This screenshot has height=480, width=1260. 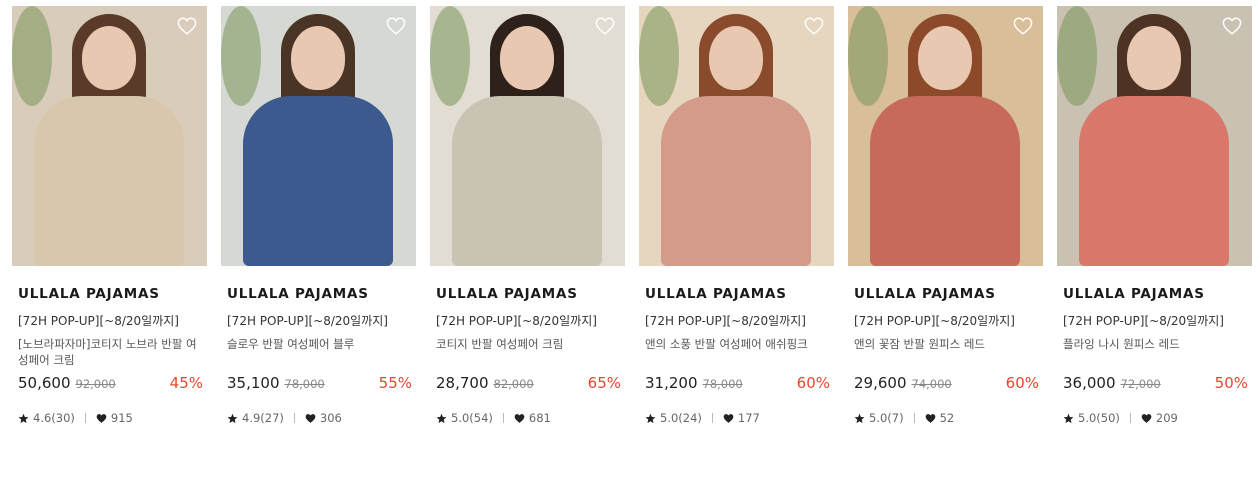 What do you see at coordinates (44, 383) in the screenshot?
I see `sale-price: 50,600` at bounding box center [44, 383].